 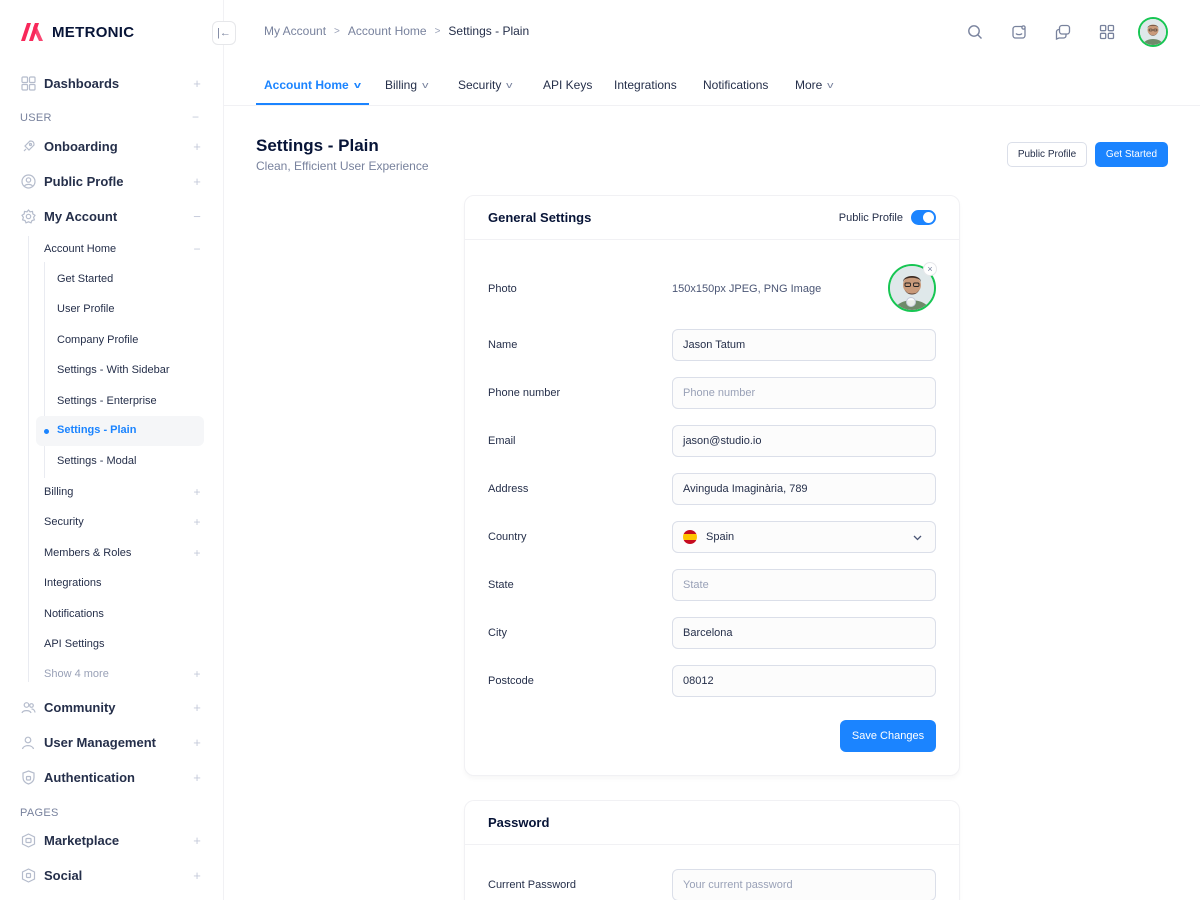 I want to click on sidebar-item-onboarding: Onboarding +, so click(x=111, y=146).